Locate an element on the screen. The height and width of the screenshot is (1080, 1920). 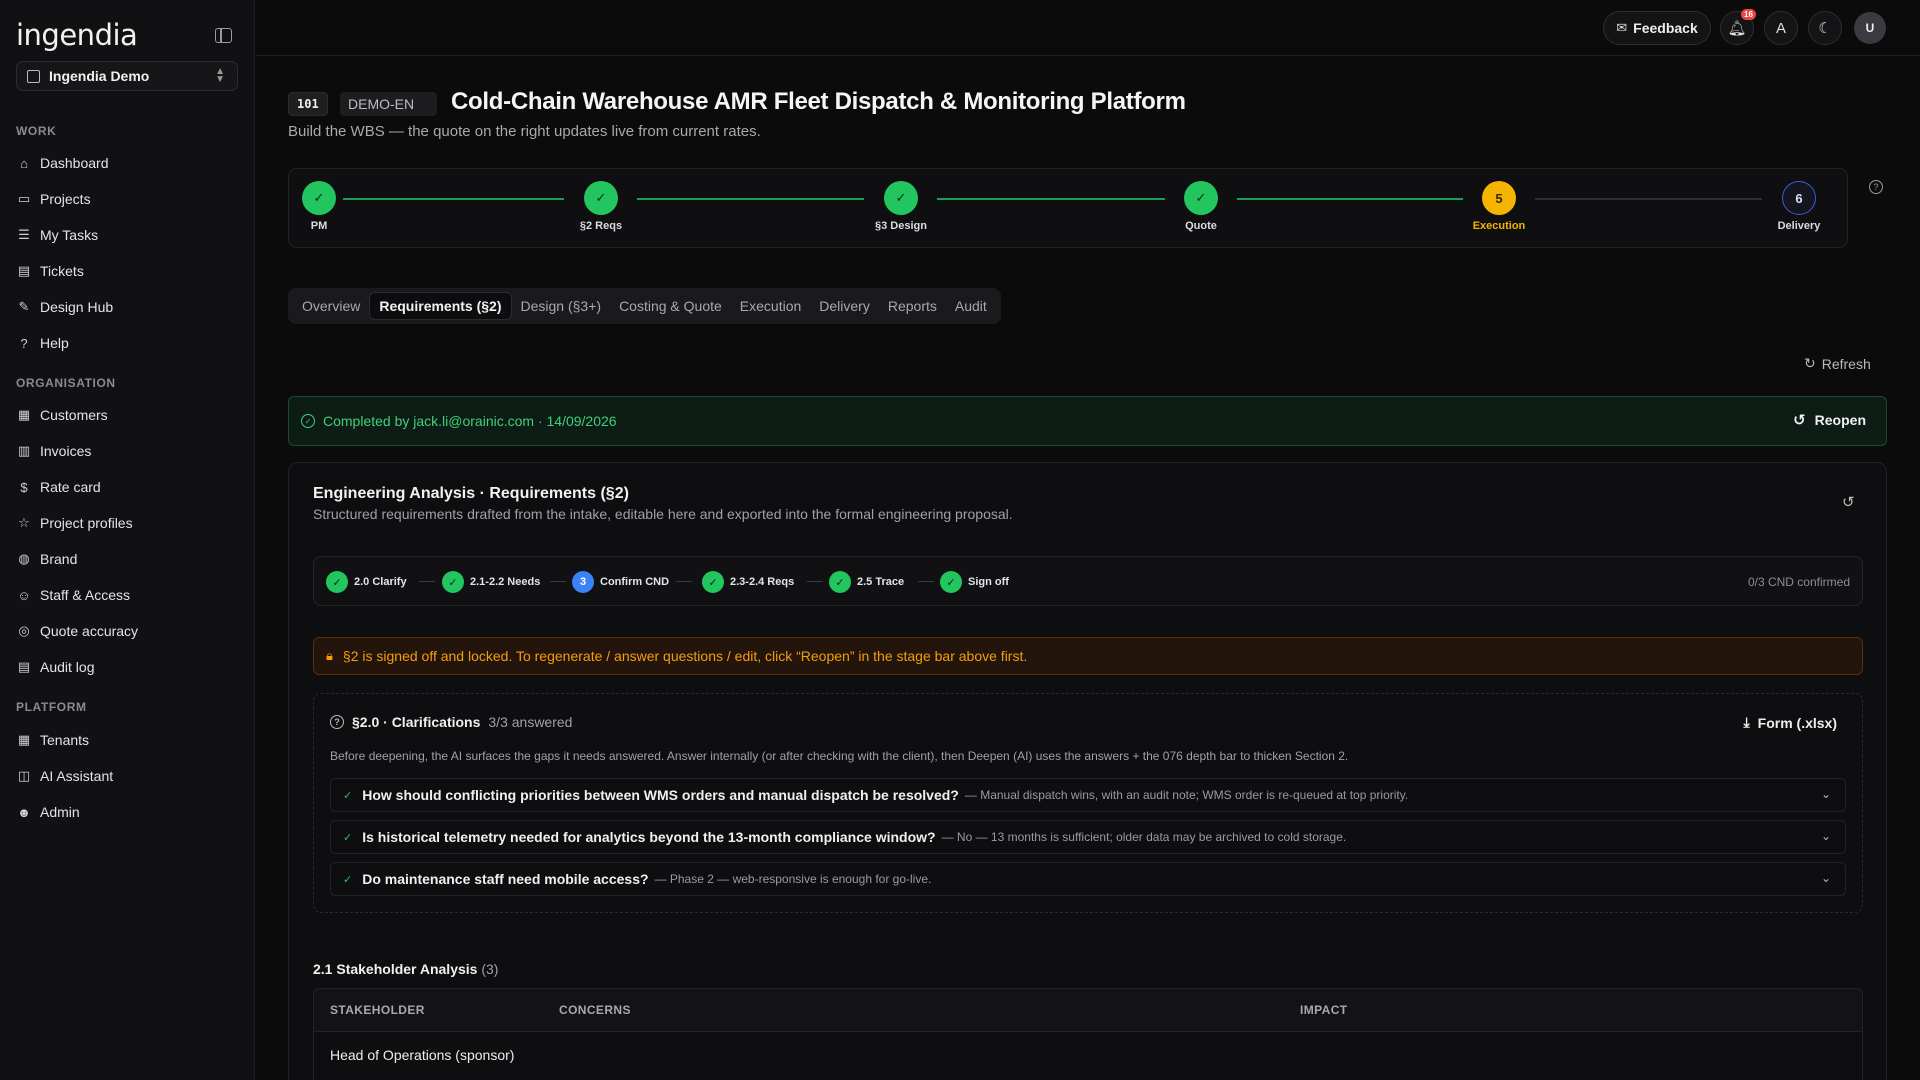
tab-reports: Reports is located at coordinates (912, 306).